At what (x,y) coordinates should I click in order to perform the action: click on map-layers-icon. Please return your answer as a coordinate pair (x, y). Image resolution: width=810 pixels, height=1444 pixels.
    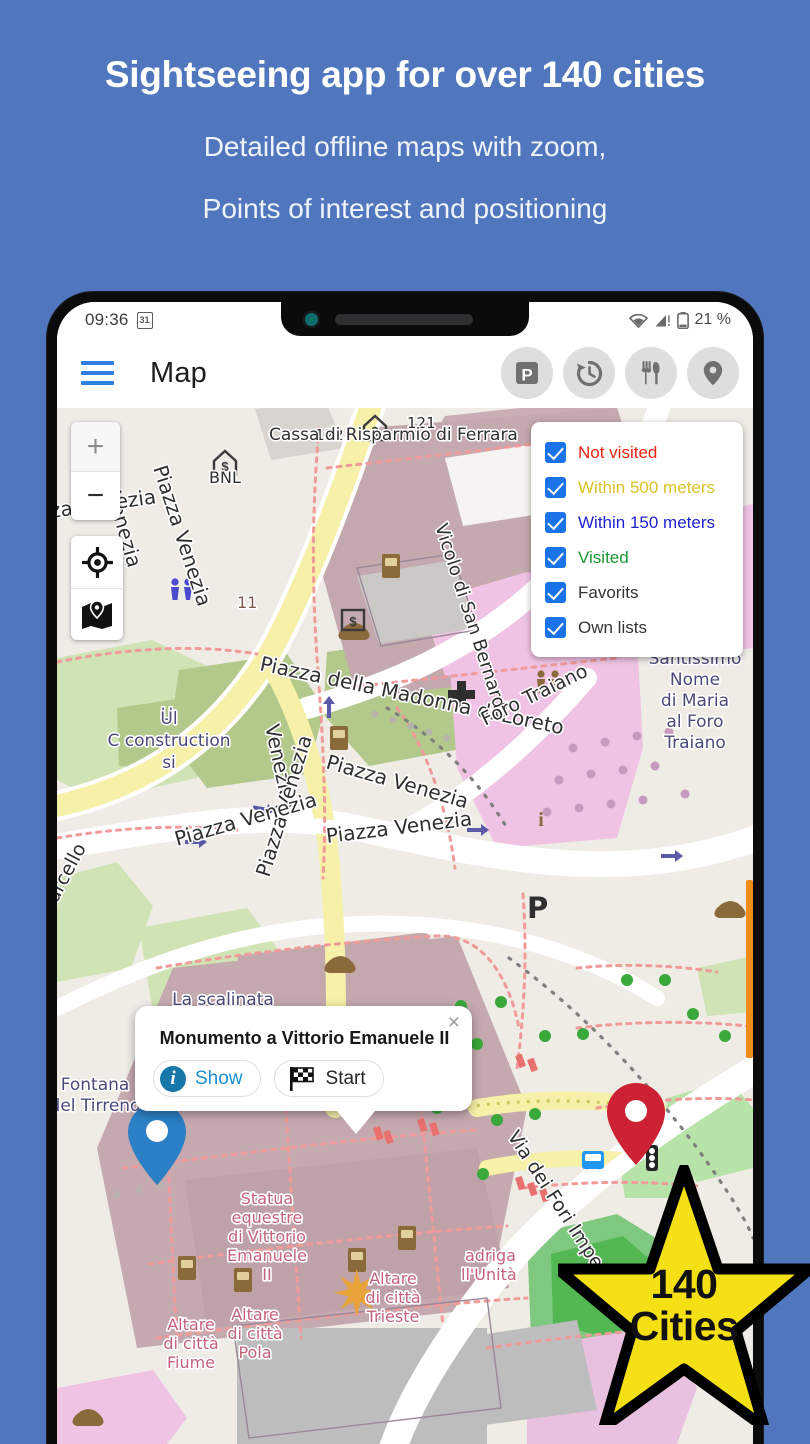
    Looking at the image, I should click on (97, 614).